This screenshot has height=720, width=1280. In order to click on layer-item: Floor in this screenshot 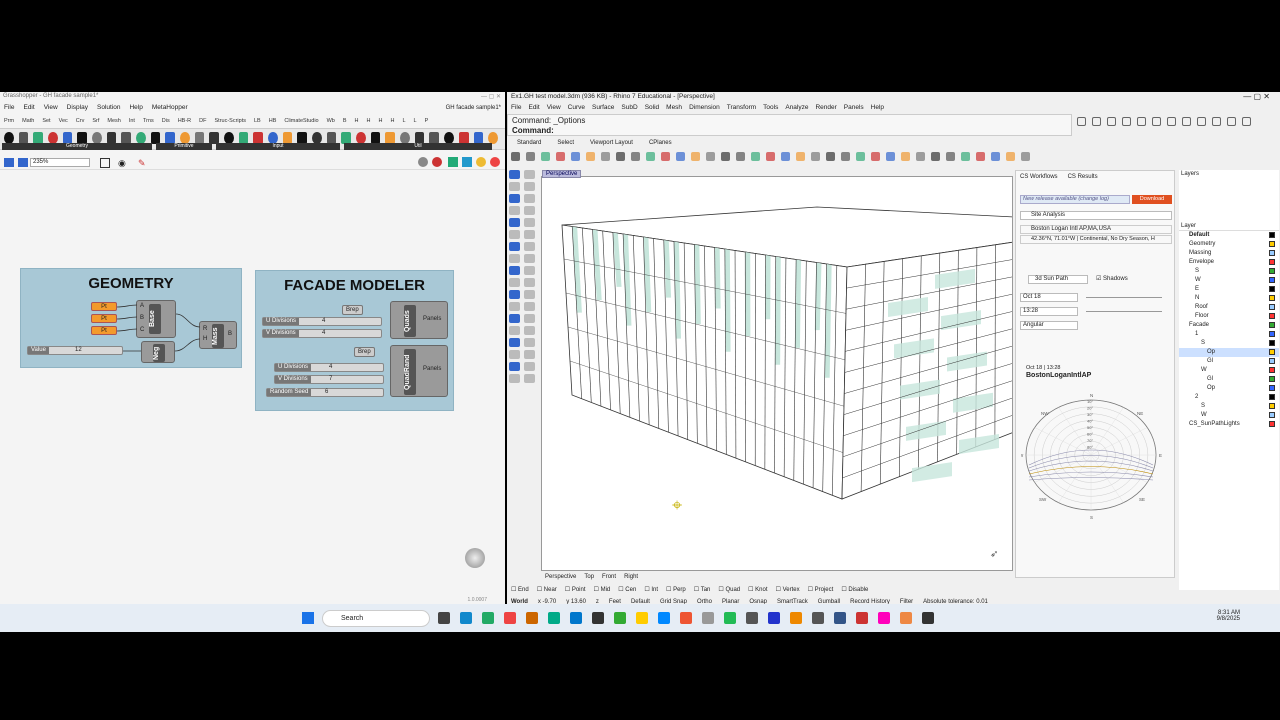, I will do `click(1229, 316)`.